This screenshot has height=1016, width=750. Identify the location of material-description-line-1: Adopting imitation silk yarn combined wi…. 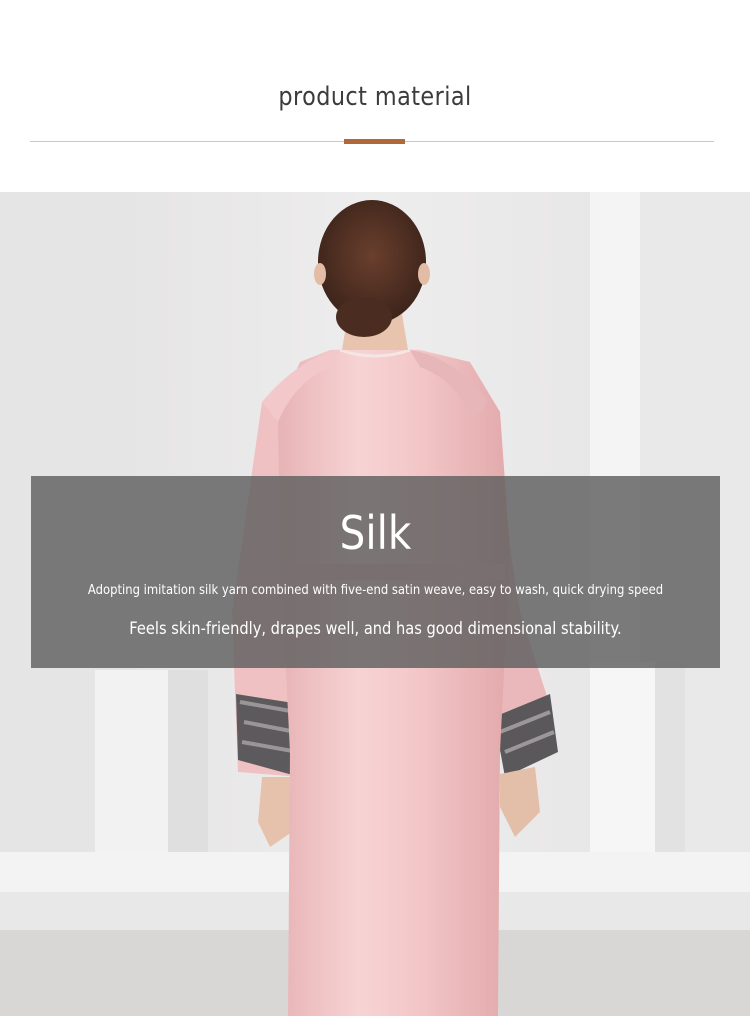
(375, 590).